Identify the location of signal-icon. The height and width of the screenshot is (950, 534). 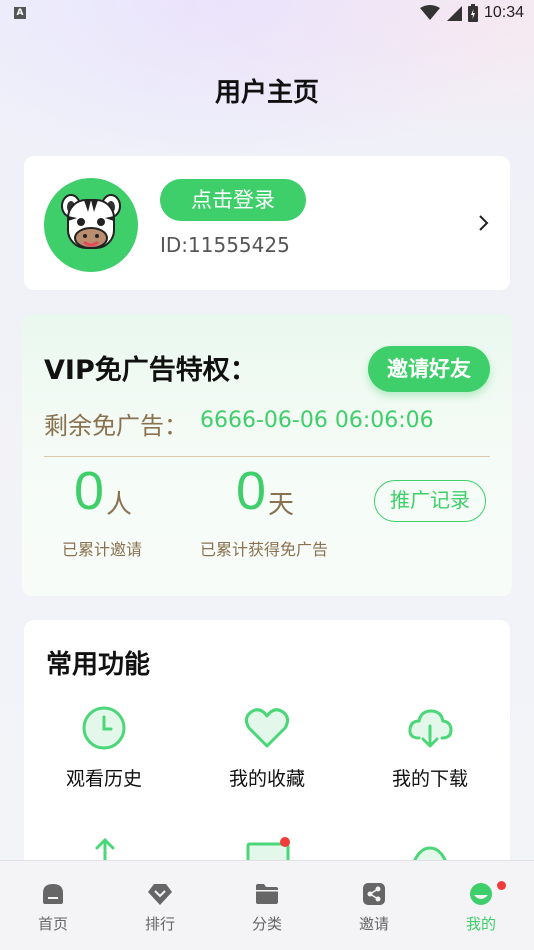
(454, 13).